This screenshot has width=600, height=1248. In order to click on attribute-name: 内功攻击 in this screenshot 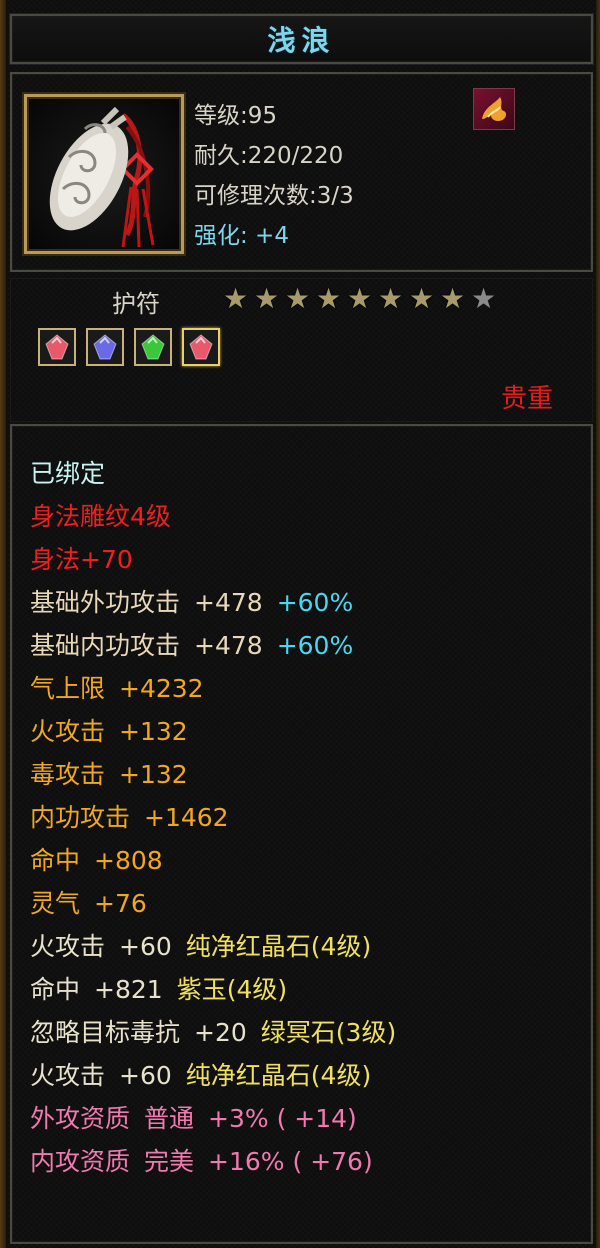, I will do `click(80, 817)`.